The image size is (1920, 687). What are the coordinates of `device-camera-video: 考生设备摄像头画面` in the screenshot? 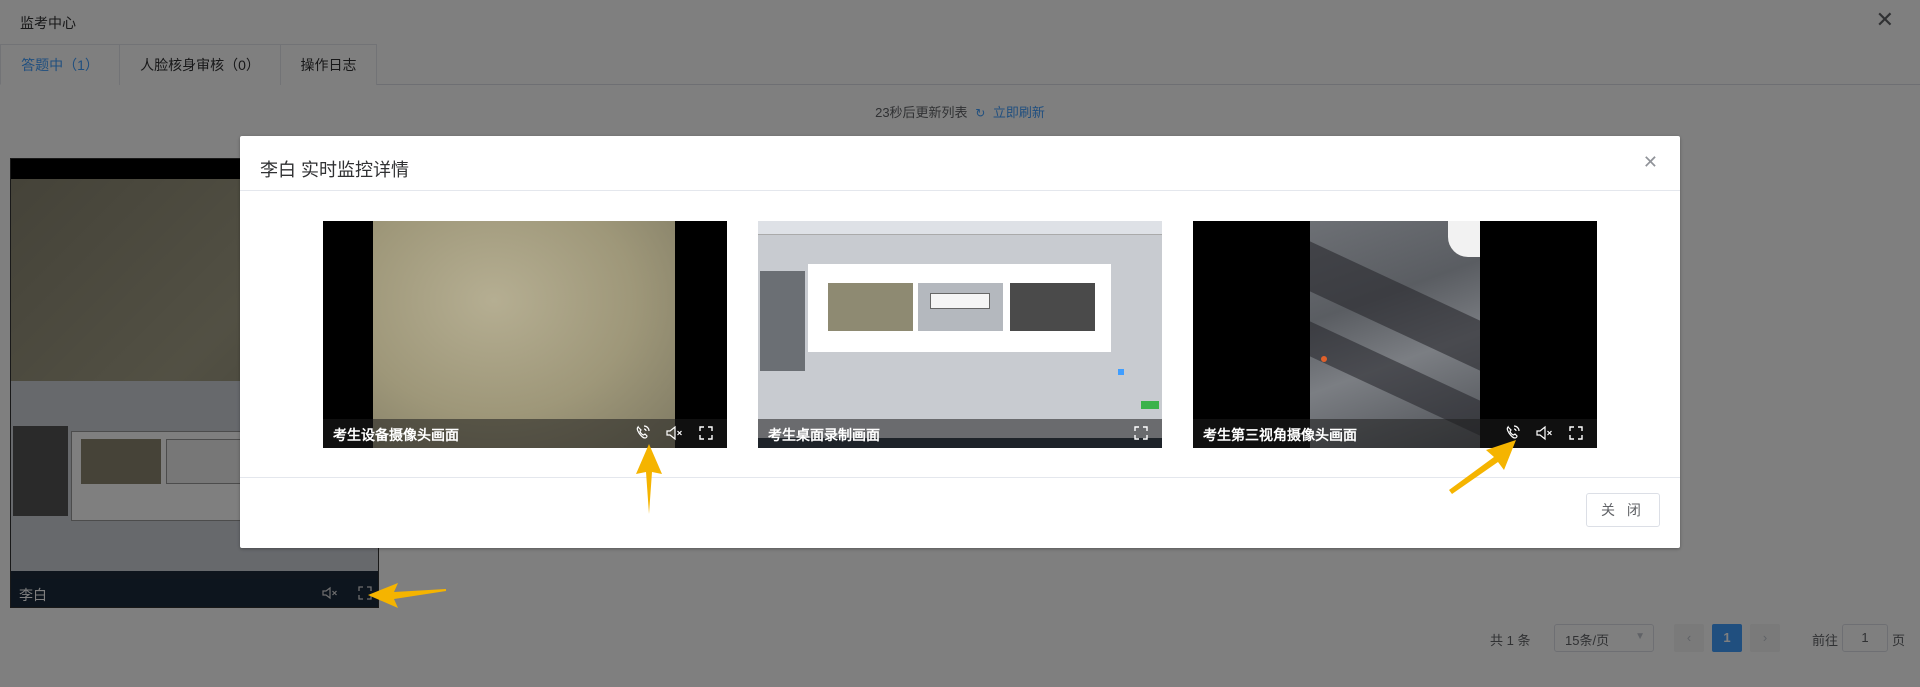 It's located at (525, 334).